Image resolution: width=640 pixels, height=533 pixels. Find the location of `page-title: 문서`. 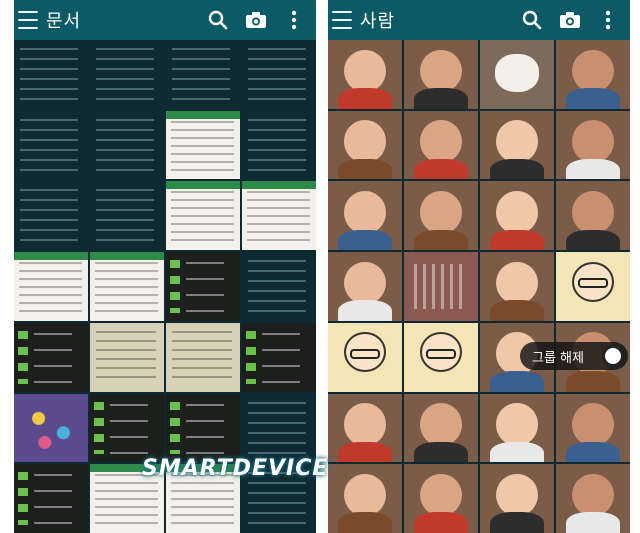

page-title: 문서 is located at coordinates (64, 21).